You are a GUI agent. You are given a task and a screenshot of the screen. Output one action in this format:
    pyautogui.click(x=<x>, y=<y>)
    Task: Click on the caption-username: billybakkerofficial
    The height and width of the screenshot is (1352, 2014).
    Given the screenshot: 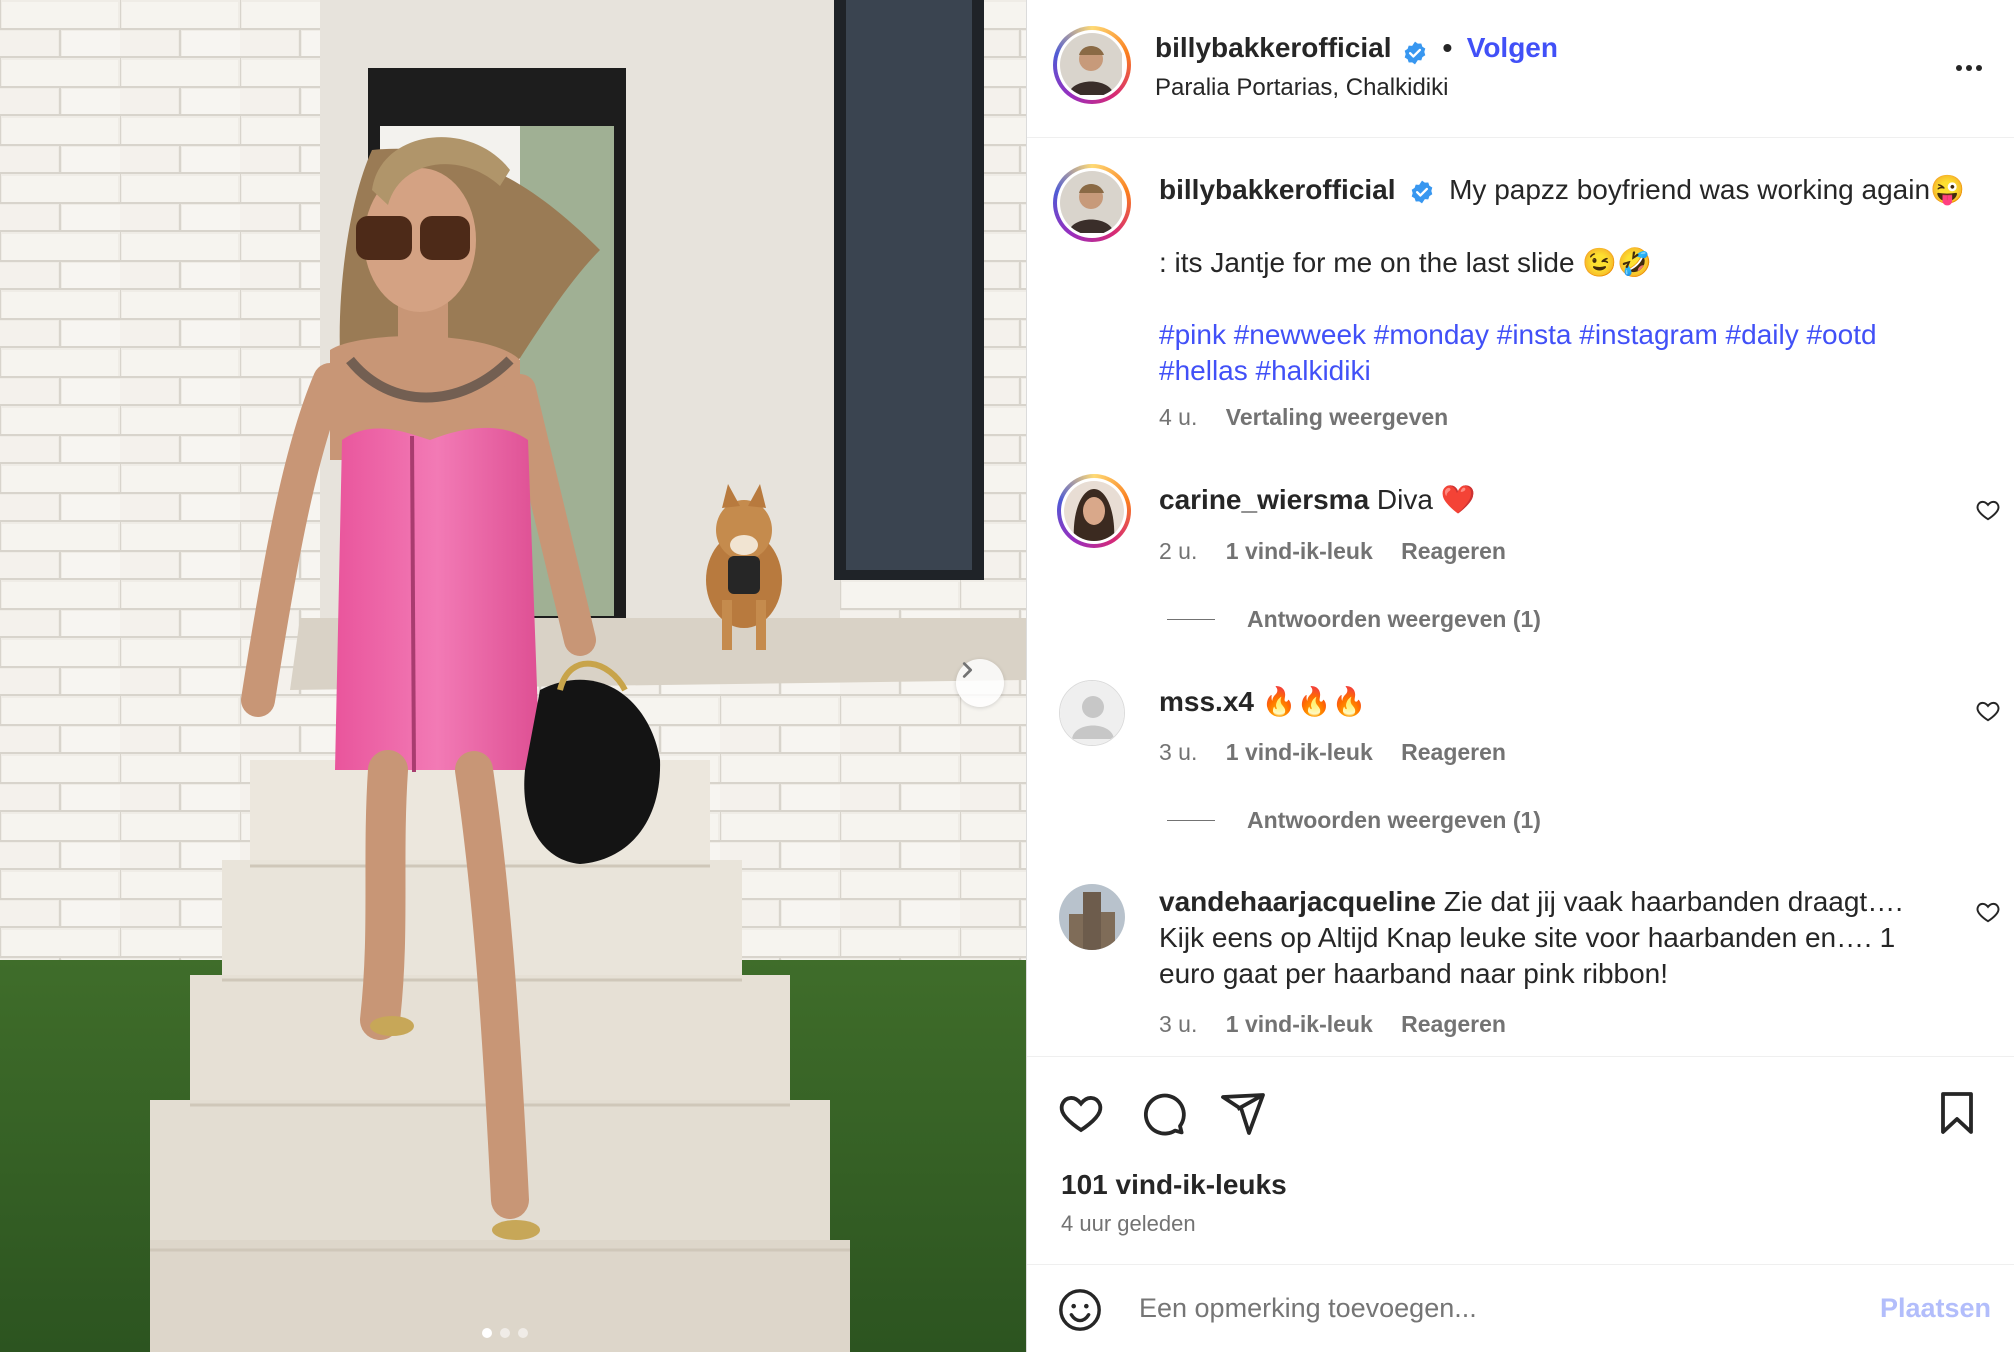 What is the action you would take?
    pyautogui.click(x=1277, y=189)
    